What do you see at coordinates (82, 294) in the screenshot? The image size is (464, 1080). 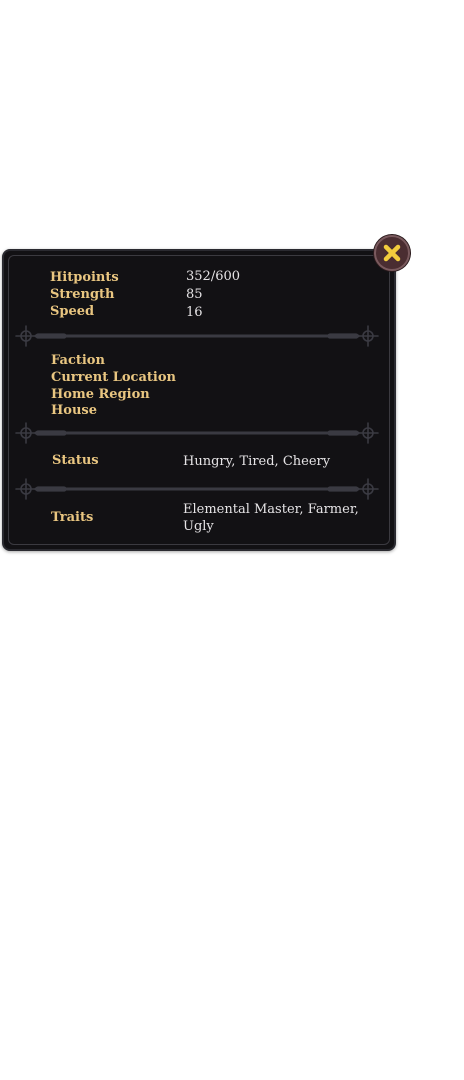 I see `strength-label: Strength` at bounding box center [82, 294].